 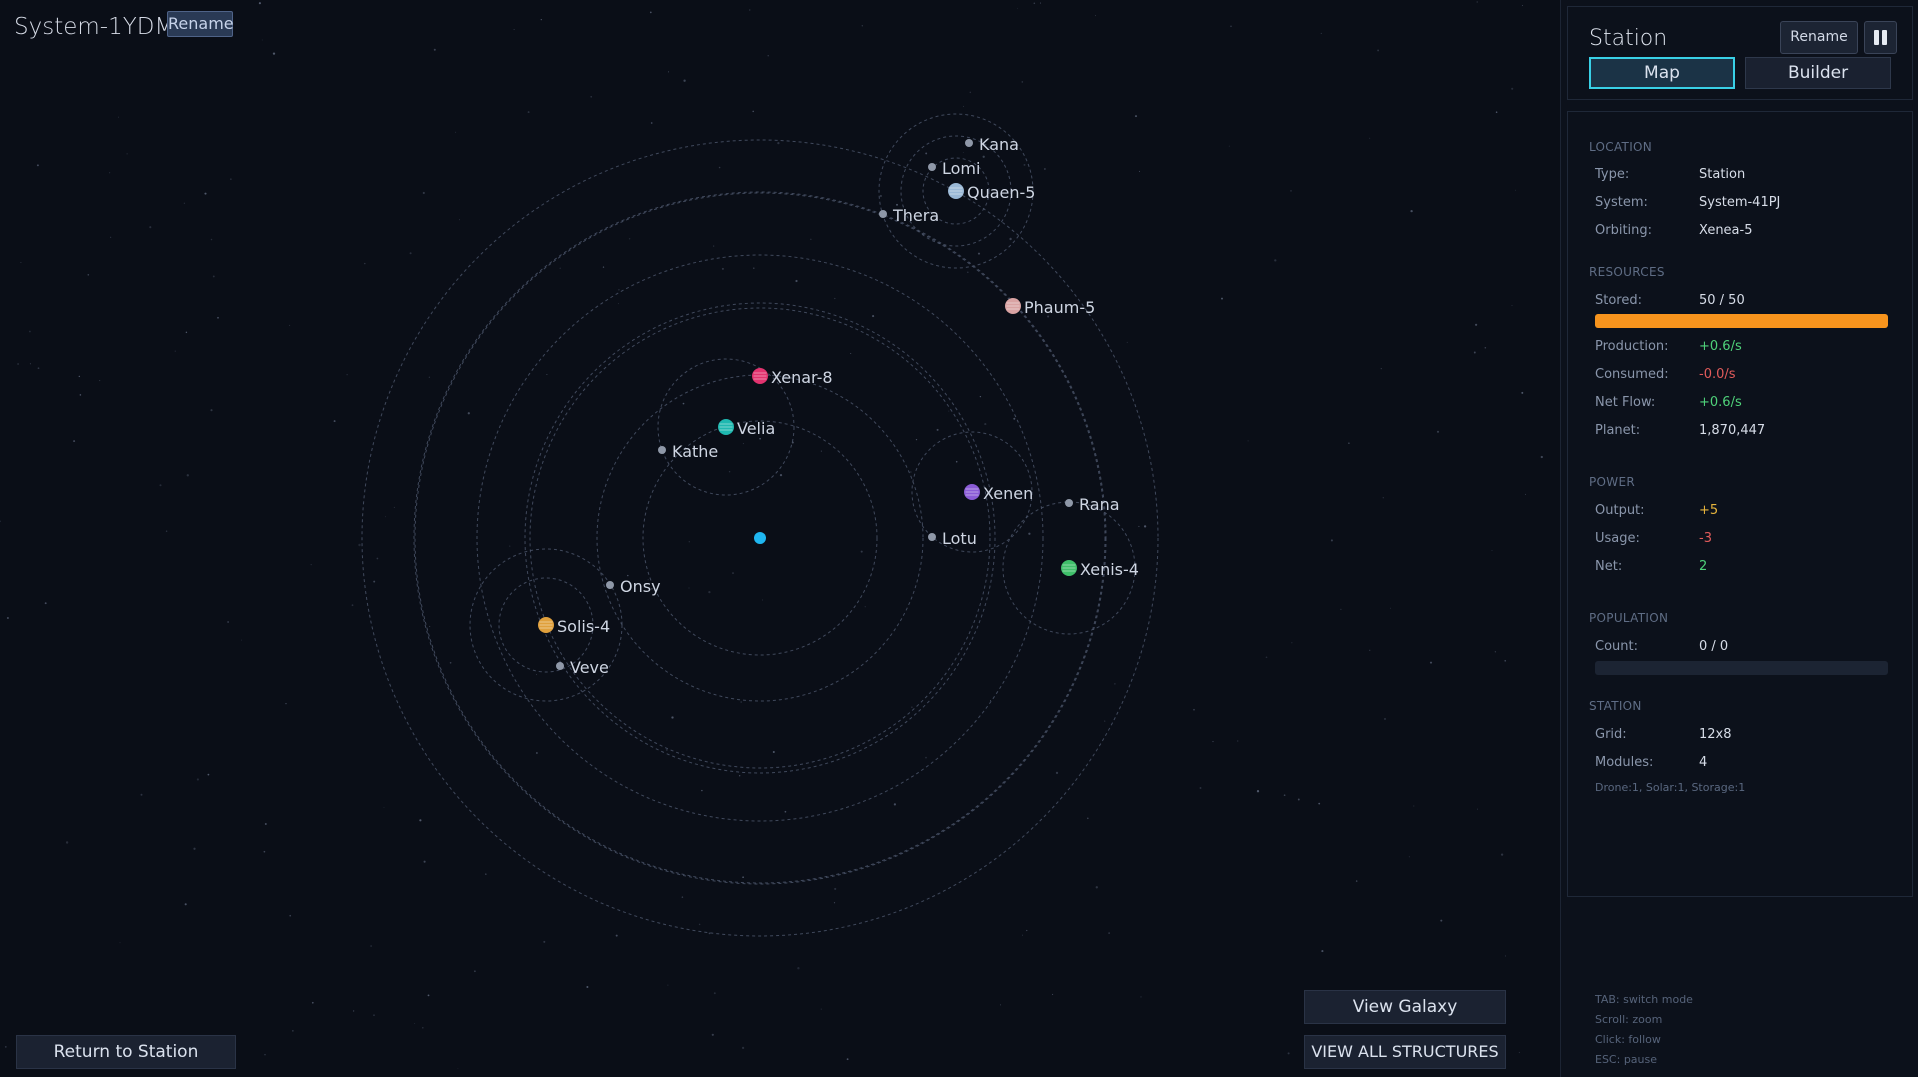 What do you see at coordinates (1819, 37) in the screenshot?
I see `rename-station-button: Rename` at bounding box center [1819, 37].